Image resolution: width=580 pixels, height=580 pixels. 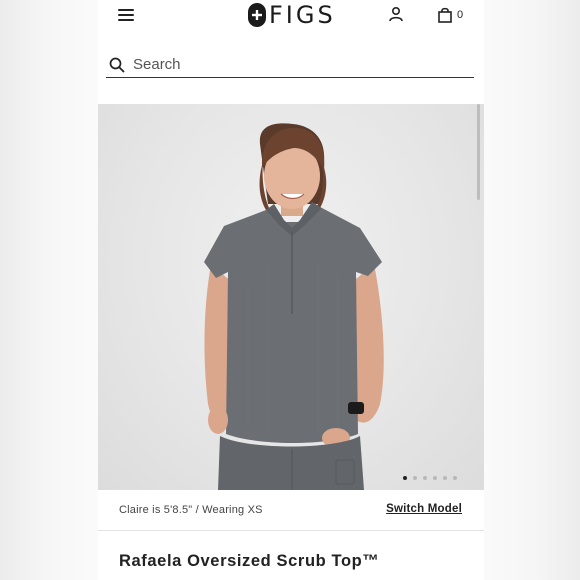 What do you see at coordinates (460, 15) in the screenshot?
I see `cart-count: 0` at bounding box center [460, 15].